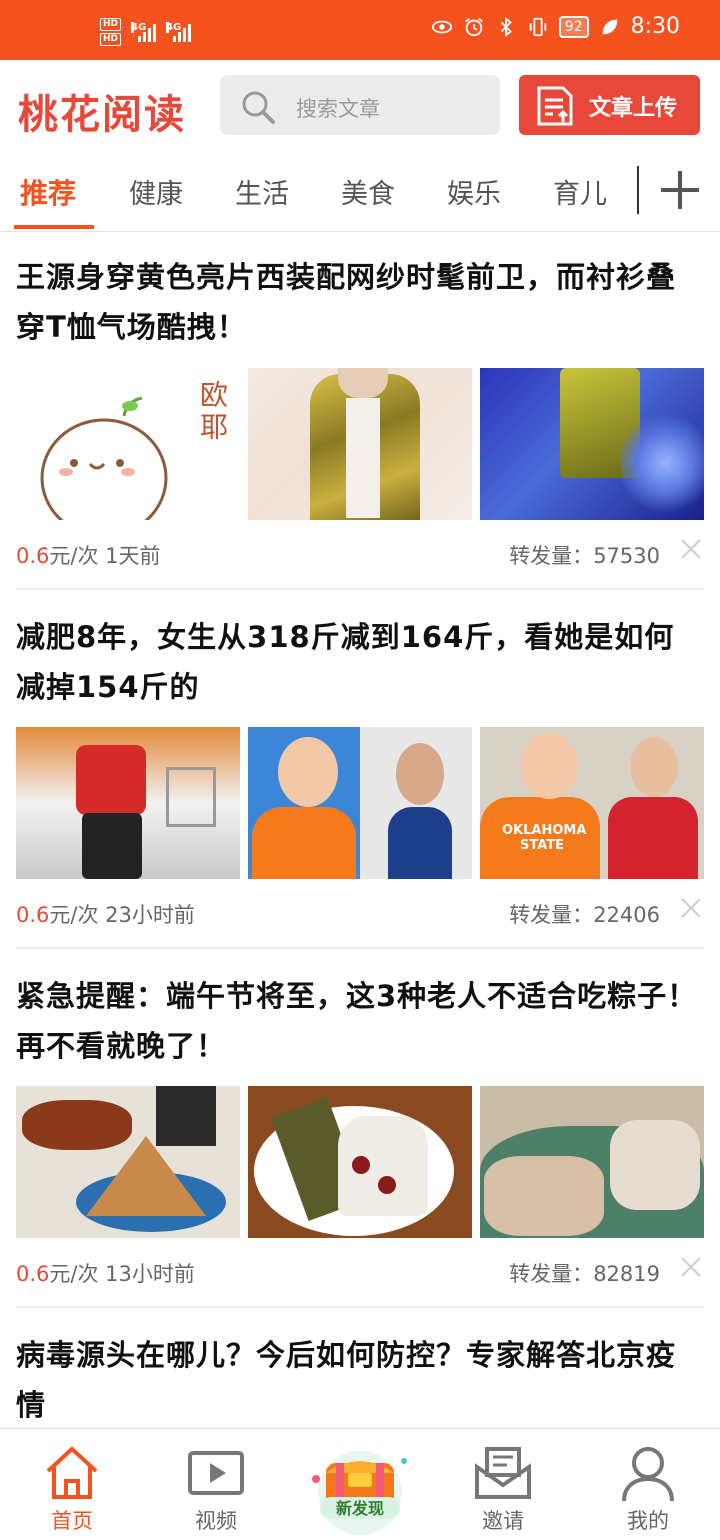 This screenshot has width=720, height=1540. Describe the element at coordinates (359, 1508) in the screenshot. I see `nav-discover-label: 新发现` at that location.